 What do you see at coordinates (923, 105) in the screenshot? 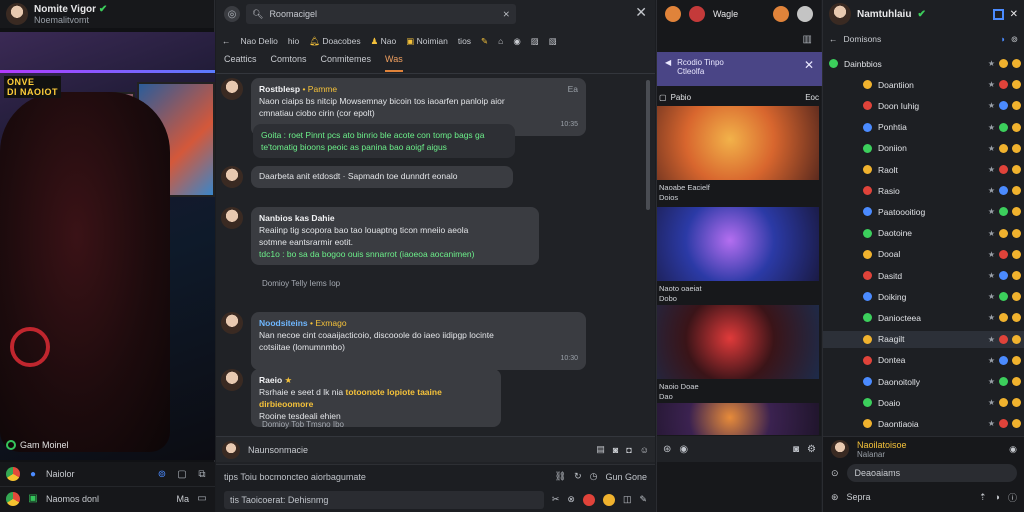
I see `member-row: Doon Iuhig ★` at bounding box center [923, 105].